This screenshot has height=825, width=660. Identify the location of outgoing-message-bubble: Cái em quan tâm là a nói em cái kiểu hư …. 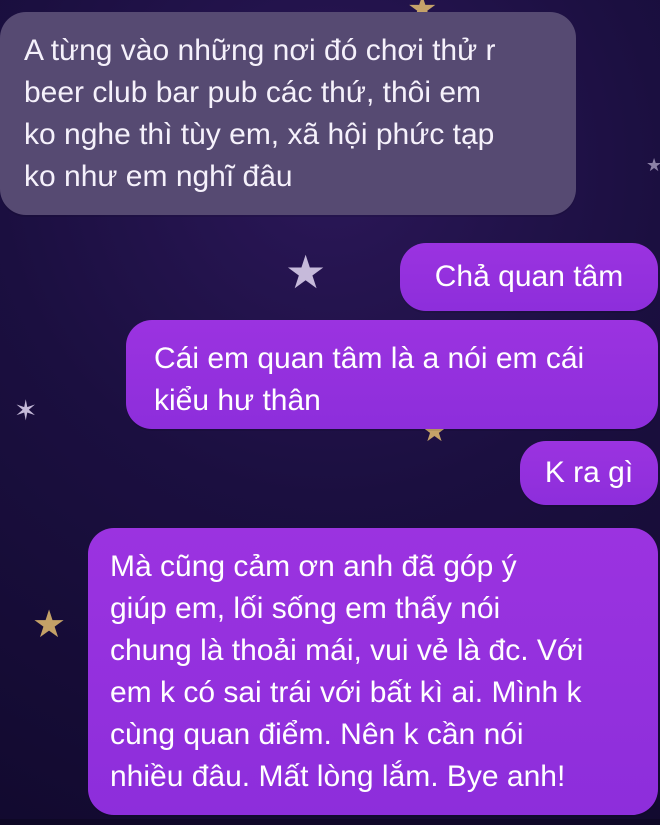
(392, 374).